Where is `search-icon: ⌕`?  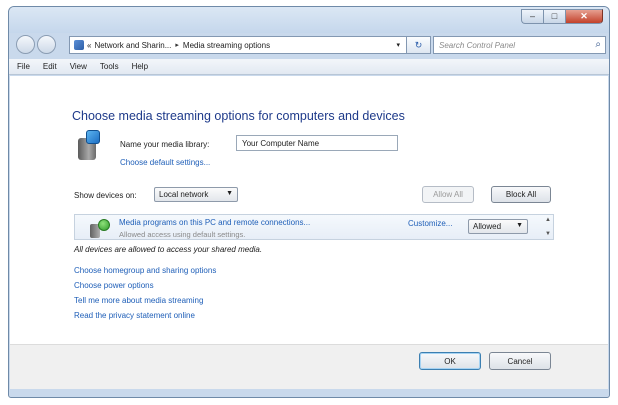 search-icon: ⌕ is located at coordinates (598, 44).